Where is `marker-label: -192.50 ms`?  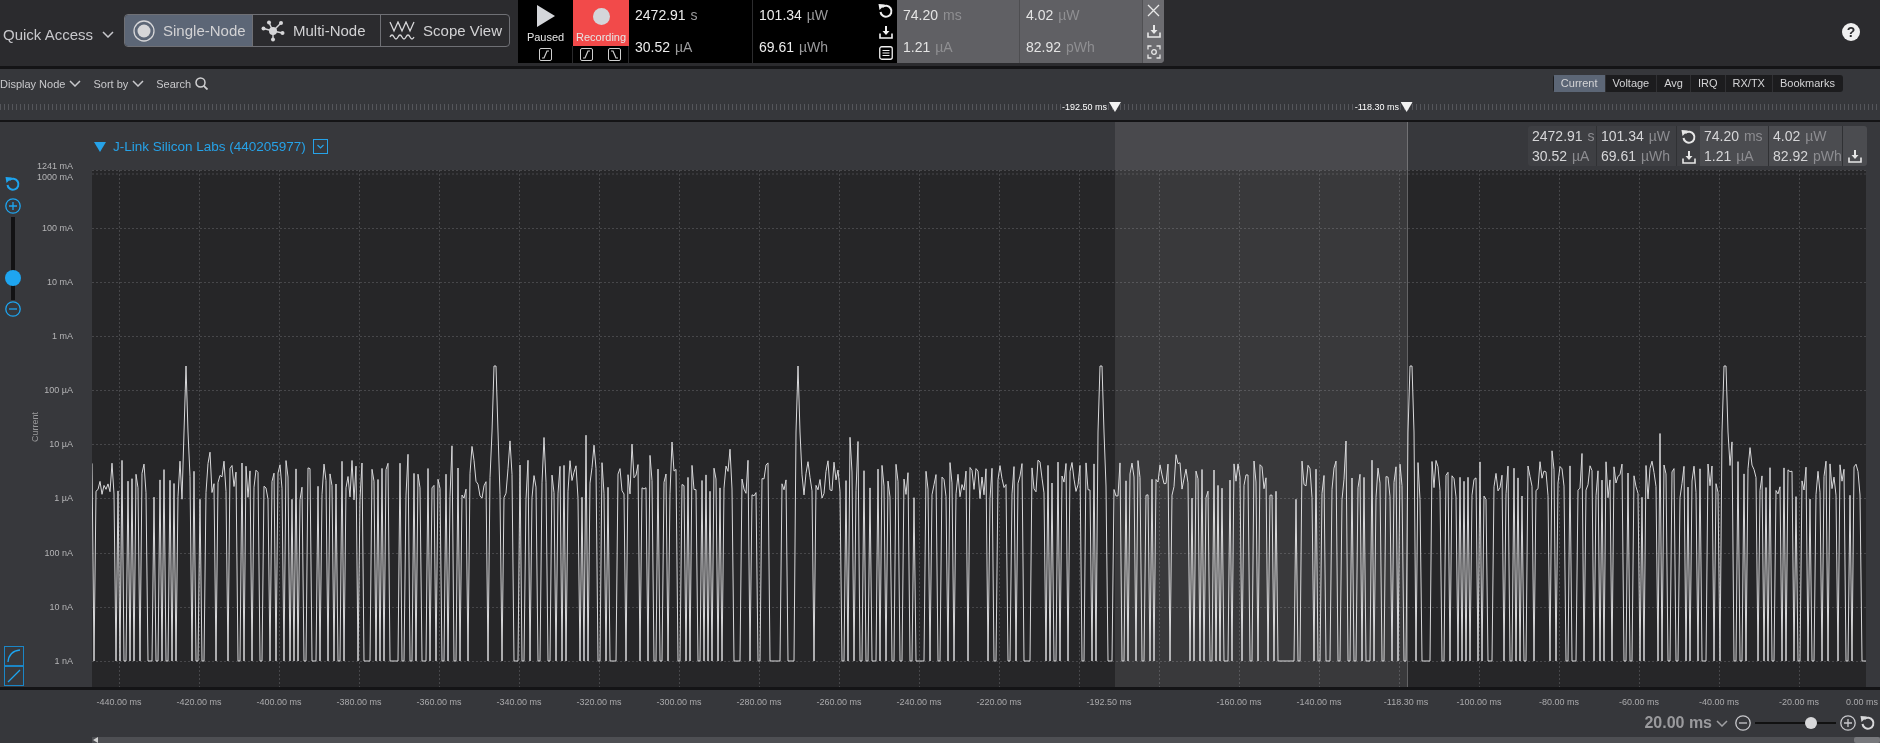
marker-label: -192.50 ms is located at coordinates (1084, 107).